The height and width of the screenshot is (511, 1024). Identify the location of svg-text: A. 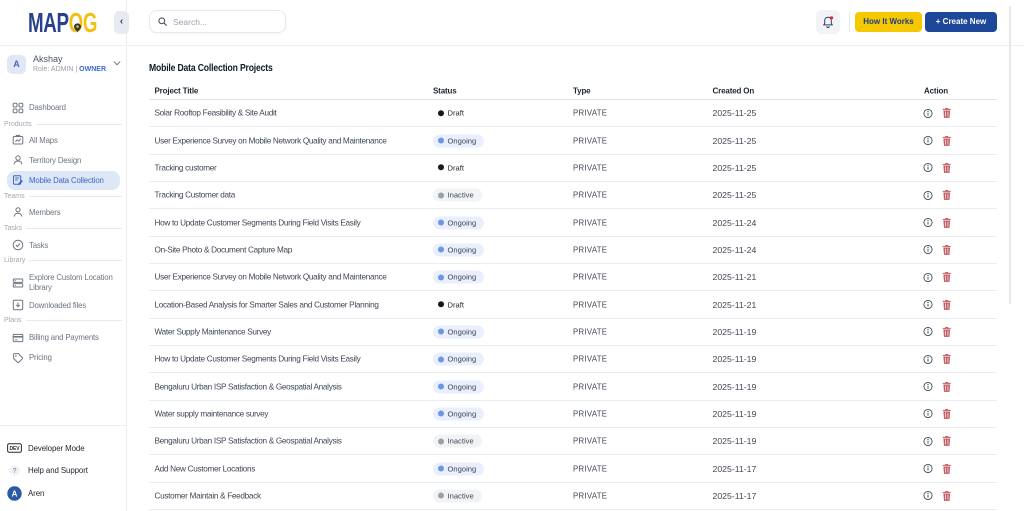
(14, 493).